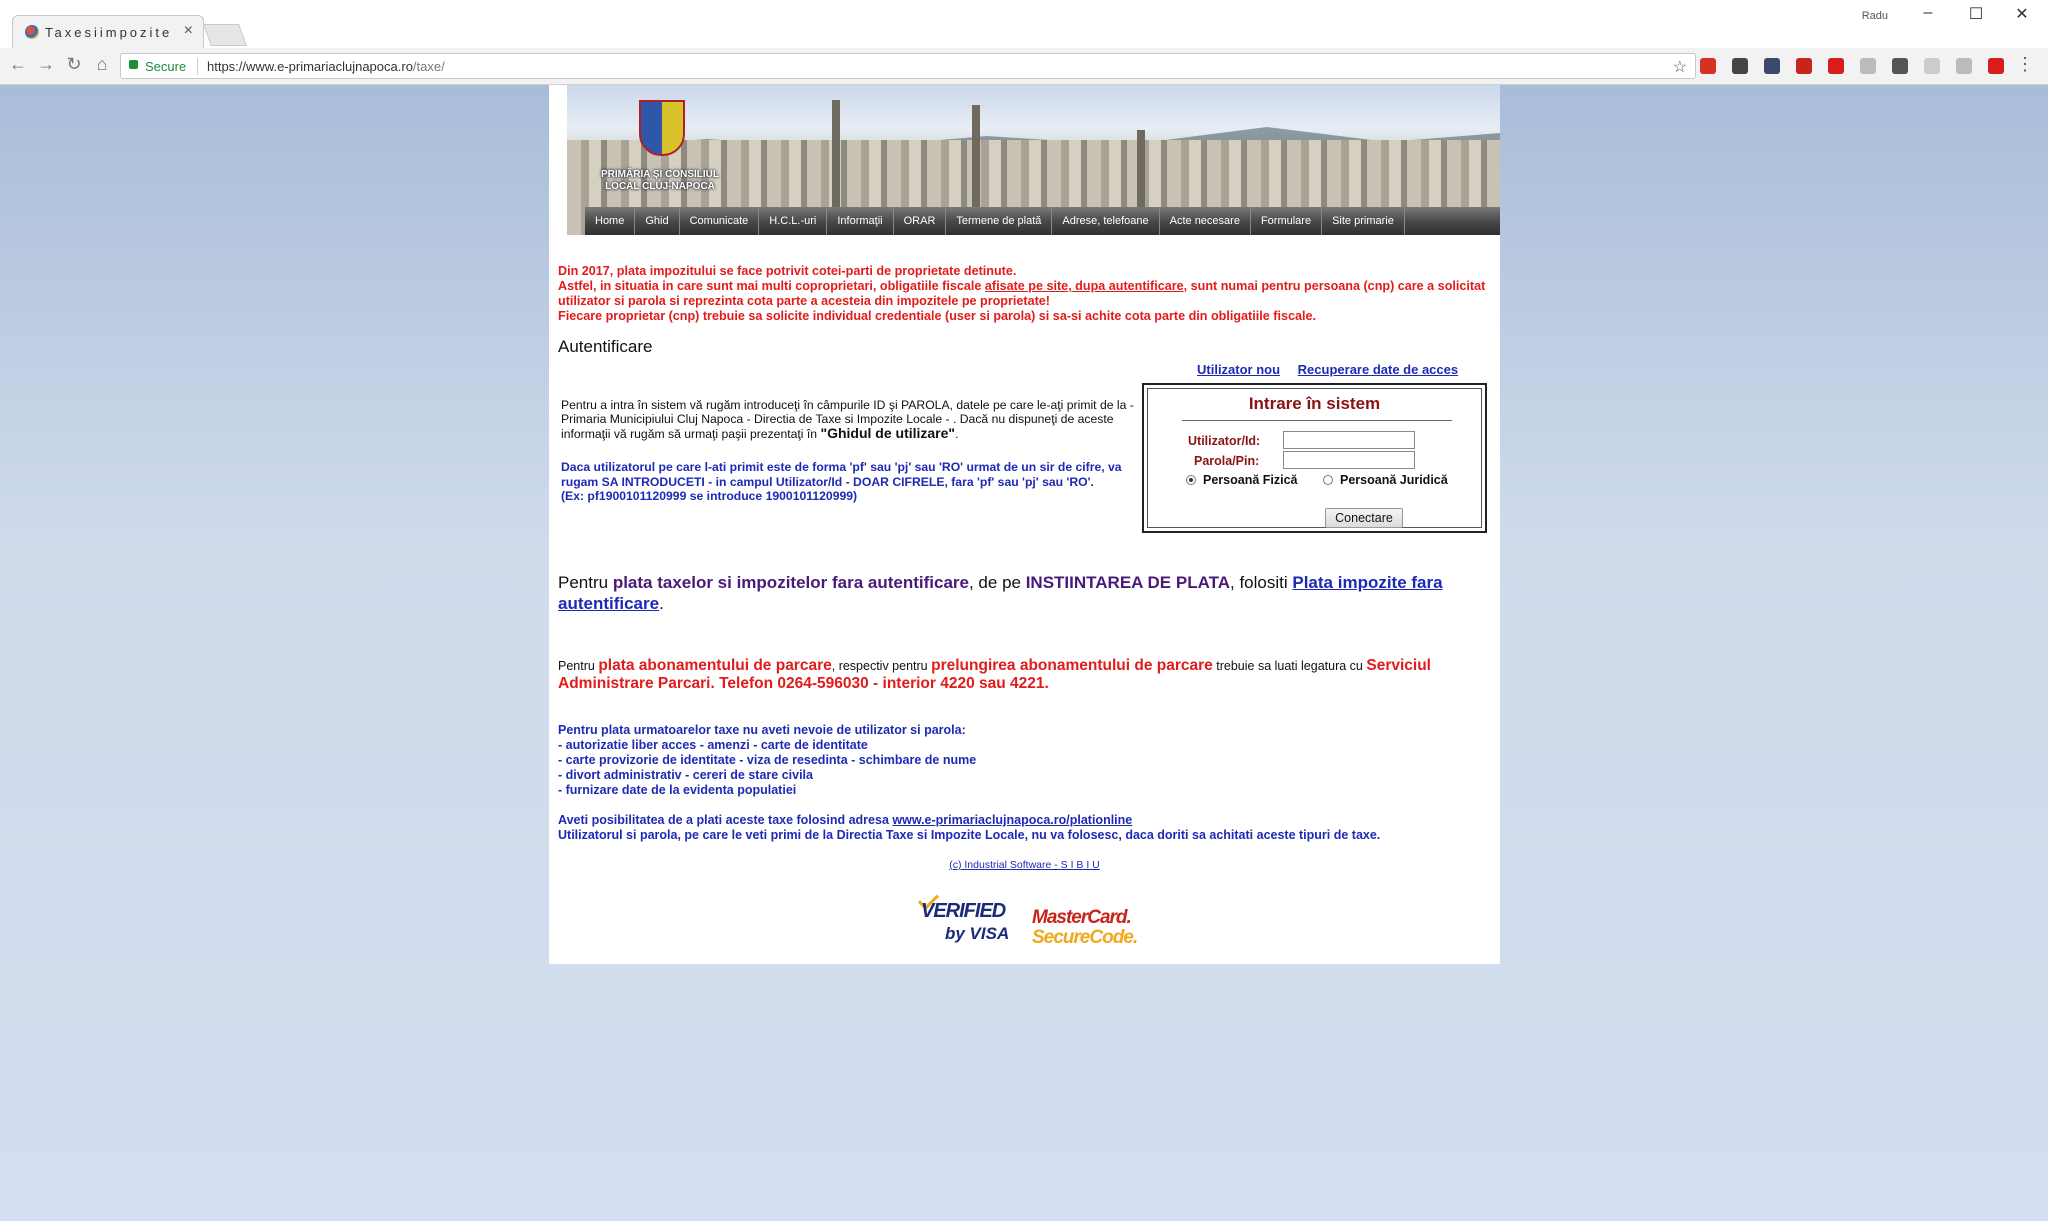  Describe the element at coordinates (860, 221) in the screenshot. I see `nav-item: Informaţii` at that location.